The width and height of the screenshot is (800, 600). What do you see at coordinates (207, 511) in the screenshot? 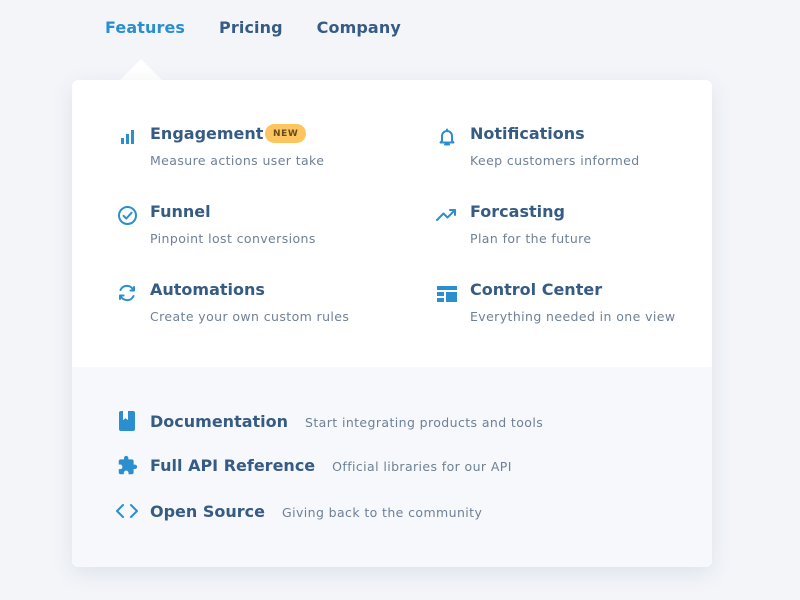
I see `resource-title: Open Source` at bounding box center [207, 511].